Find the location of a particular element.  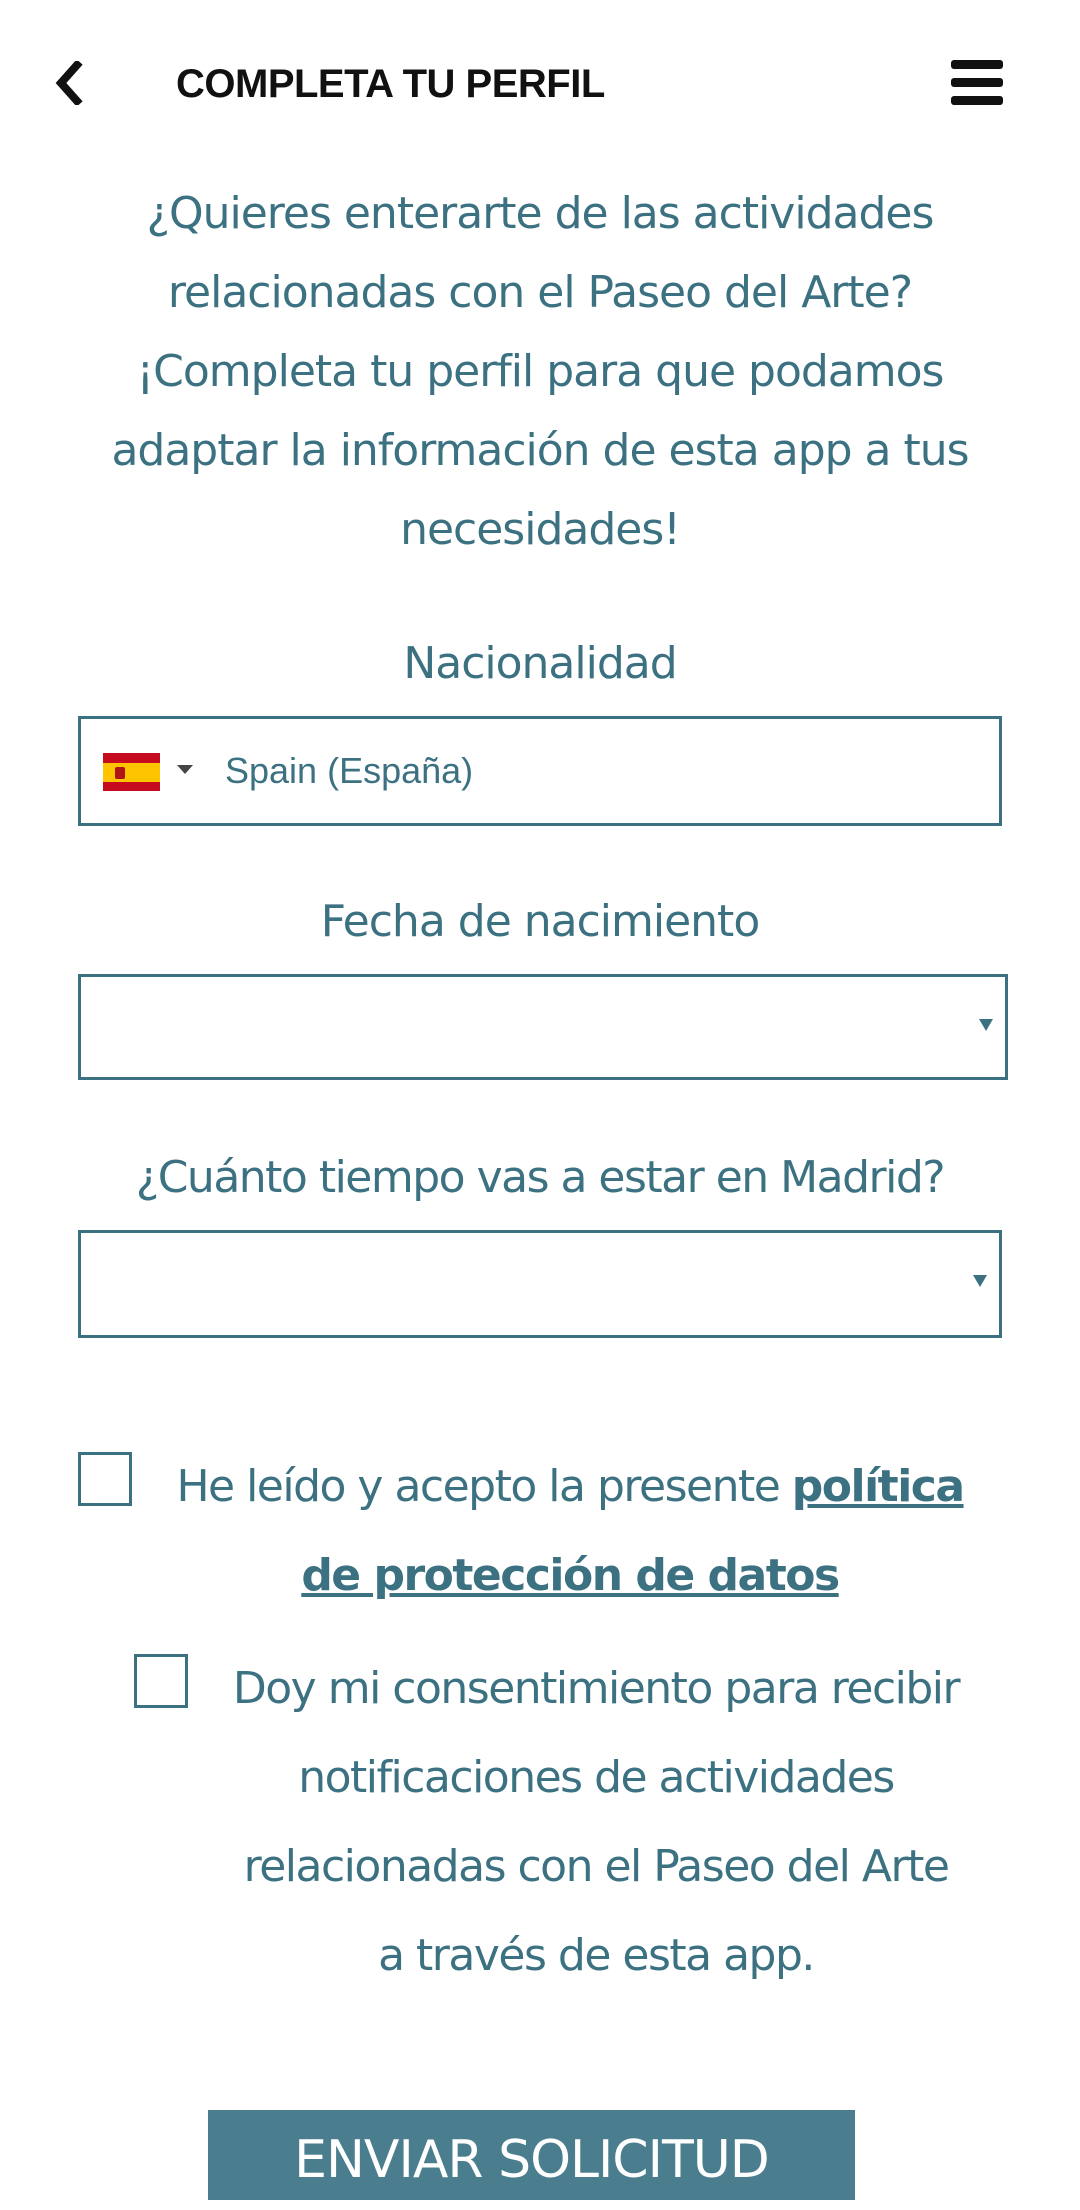

stay-duration-select is located at coordinates (540, 1284).